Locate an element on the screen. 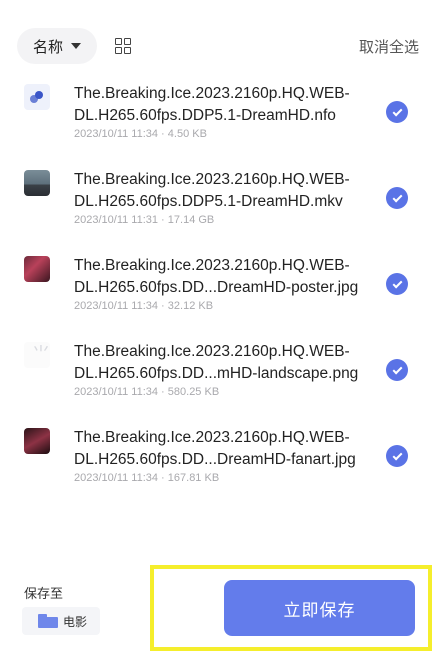  file-meta: 2023/10/11 11:31 · 17.14 GB is located at coordinates (144, 220).